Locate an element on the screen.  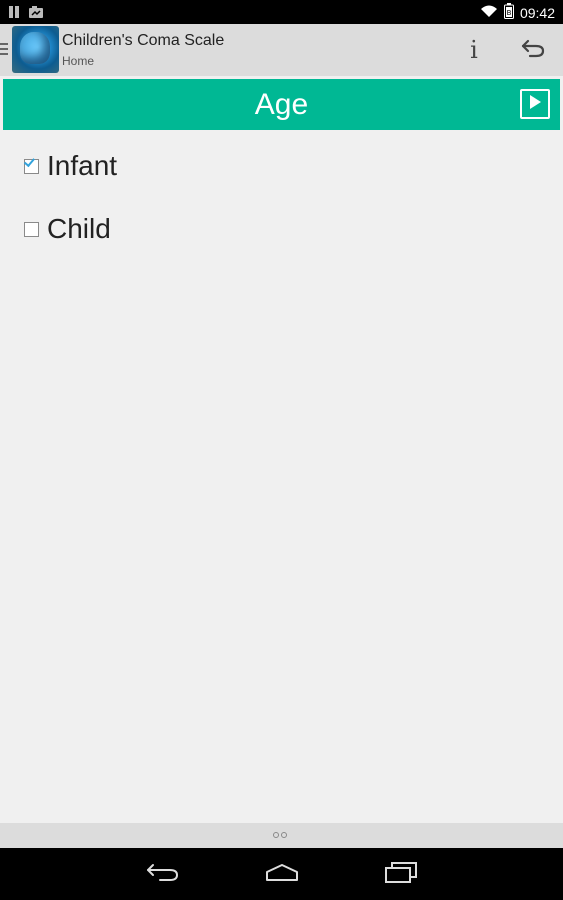
recents-button is located at coordinates (401, 874).